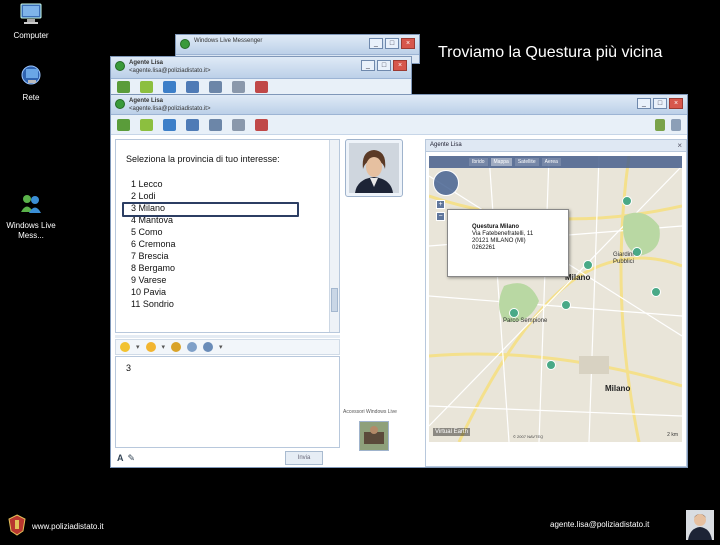 The height and width of the screenshot is (545, 720). What do you see at coordinates (499, 241) in the screenshot?
I see `info-card-line: 20121 MILANO (MI)` at bounding box center [499, 241].